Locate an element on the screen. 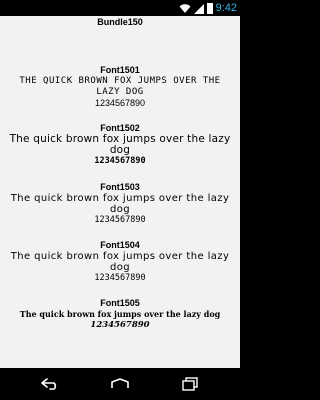  home-icon is located at coordinates (120, 383).